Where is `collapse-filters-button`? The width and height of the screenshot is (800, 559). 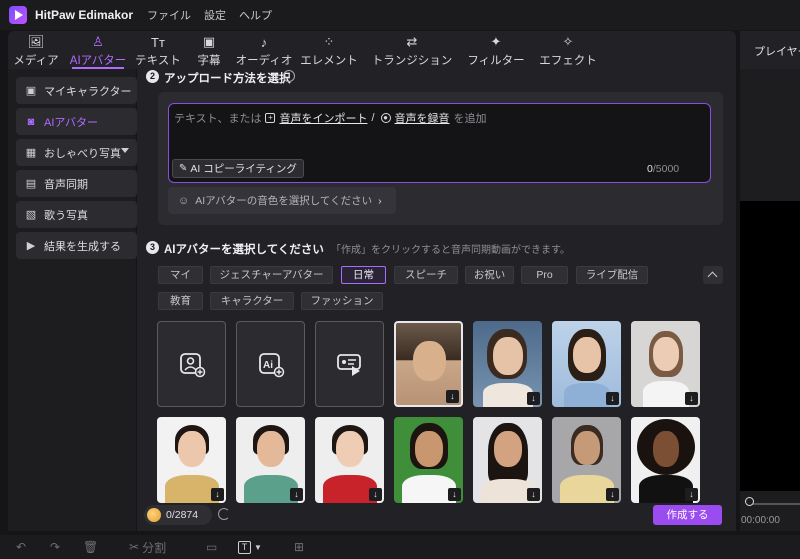 collapse-filters-button is located at coordinates (713, 275).